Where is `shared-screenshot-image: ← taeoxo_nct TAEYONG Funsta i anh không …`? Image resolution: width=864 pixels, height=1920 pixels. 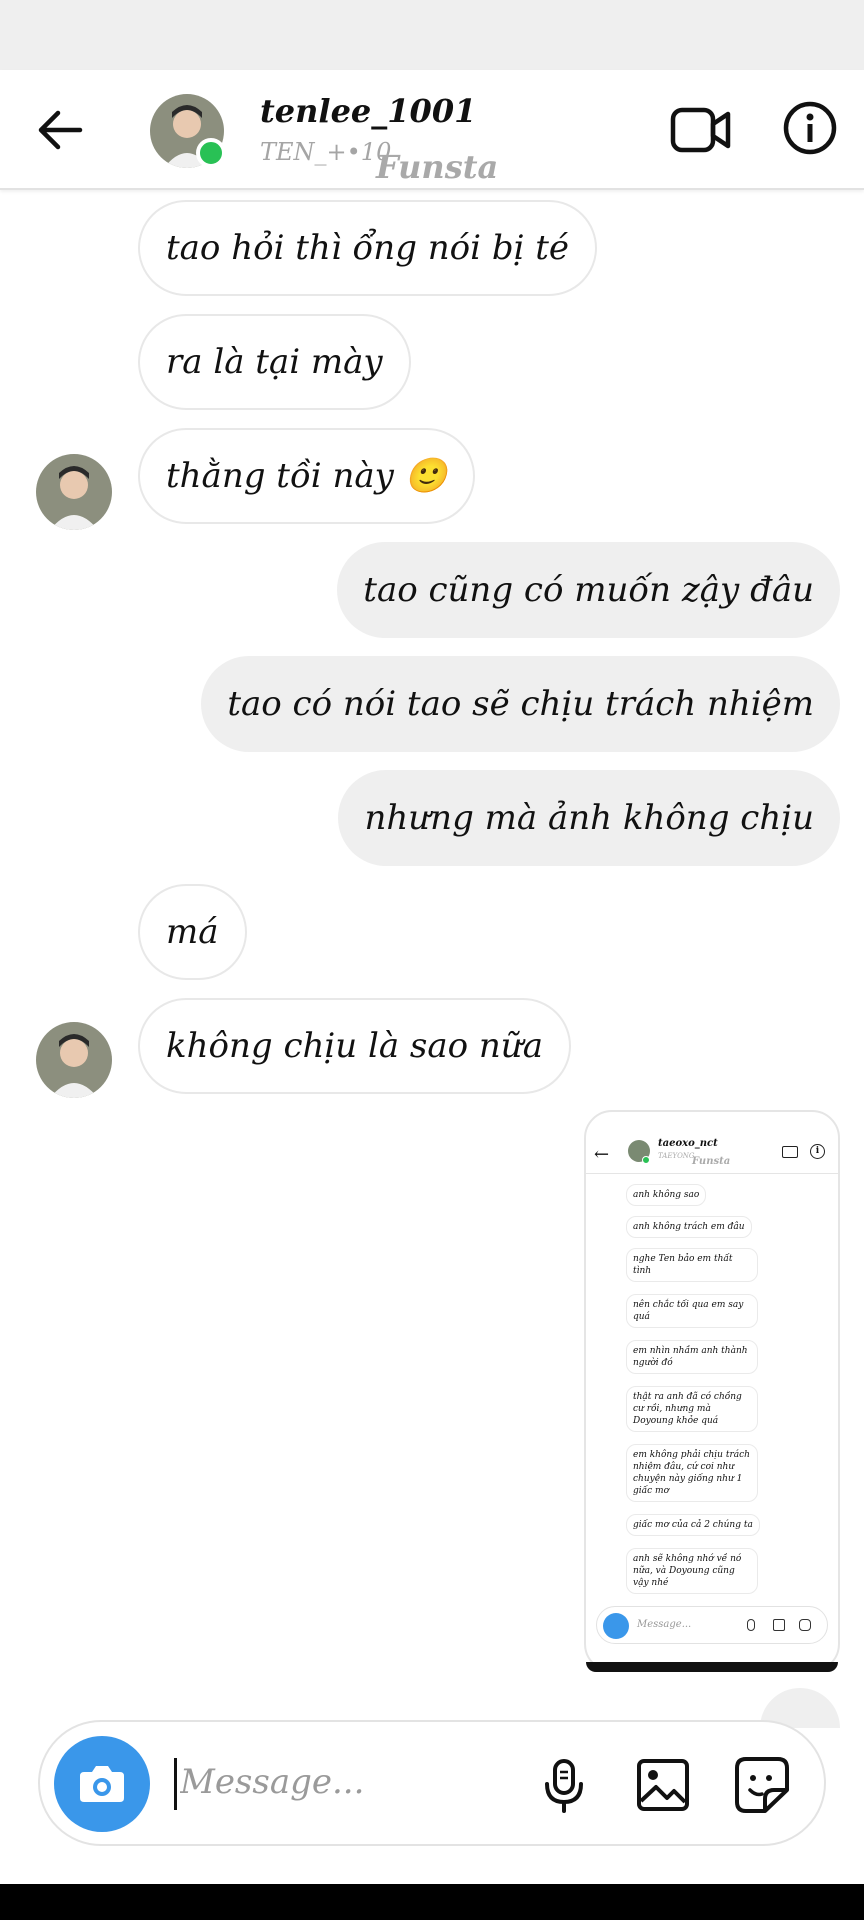
shared-screenshot-image: ← taeoxo_nct TAEYONG Funsta i anh không … is located at coordinates (712, 1391).